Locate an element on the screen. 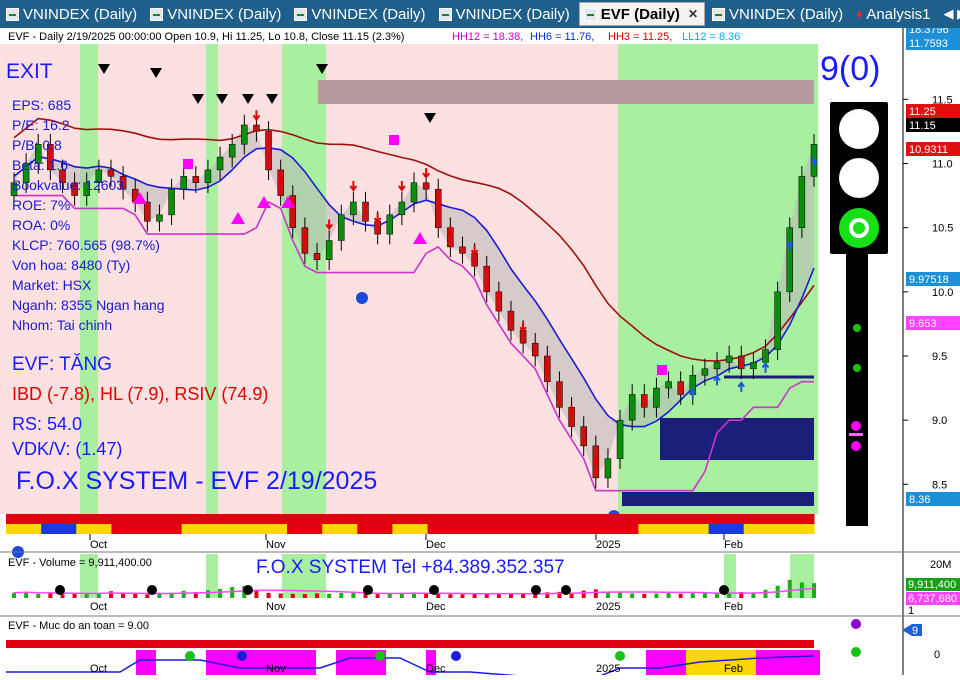 The image size is (960, 680). safety-x-label: Nov is located at coordinates (276, 669).